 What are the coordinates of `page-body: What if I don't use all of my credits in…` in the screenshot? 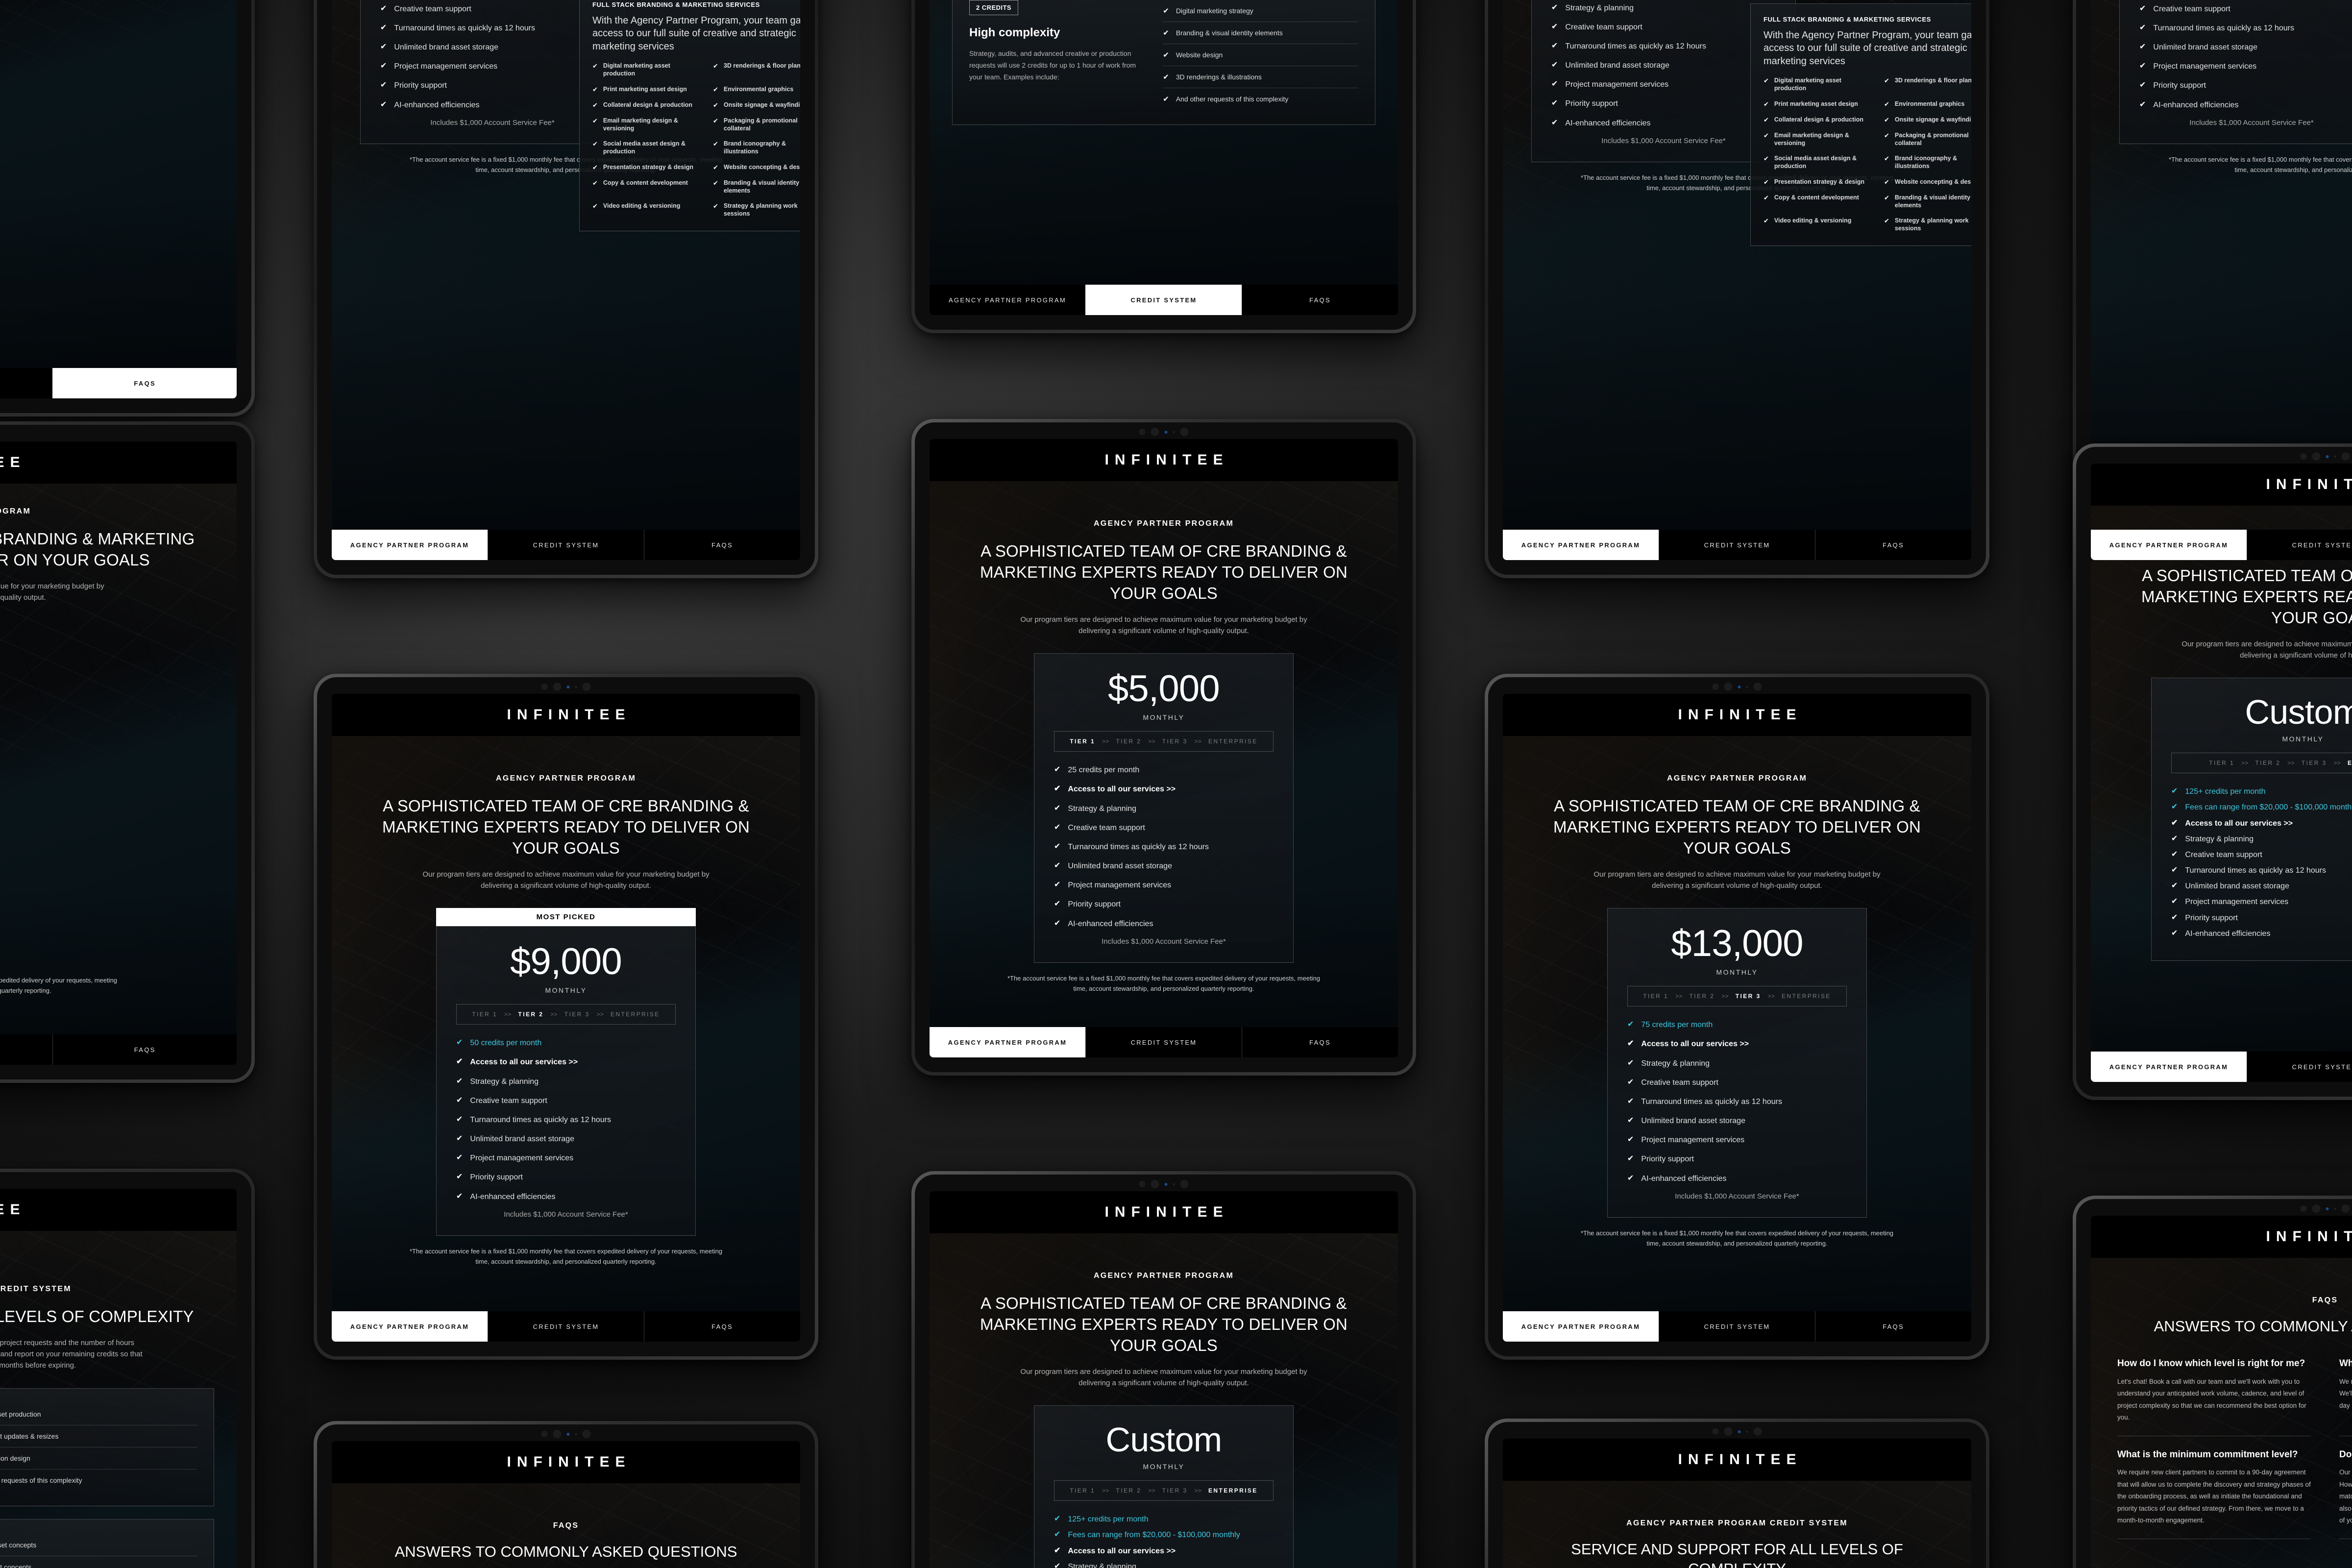 It's located at (118, 184).